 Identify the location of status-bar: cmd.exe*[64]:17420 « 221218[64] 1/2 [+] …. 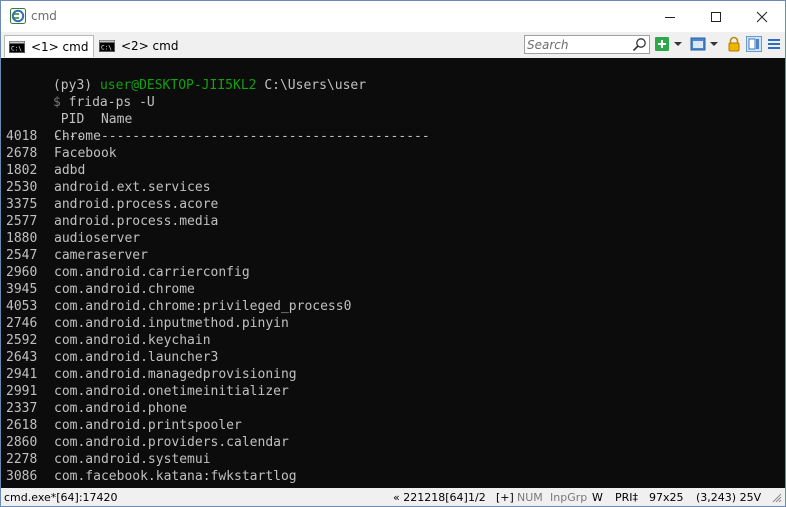
(393, 497).